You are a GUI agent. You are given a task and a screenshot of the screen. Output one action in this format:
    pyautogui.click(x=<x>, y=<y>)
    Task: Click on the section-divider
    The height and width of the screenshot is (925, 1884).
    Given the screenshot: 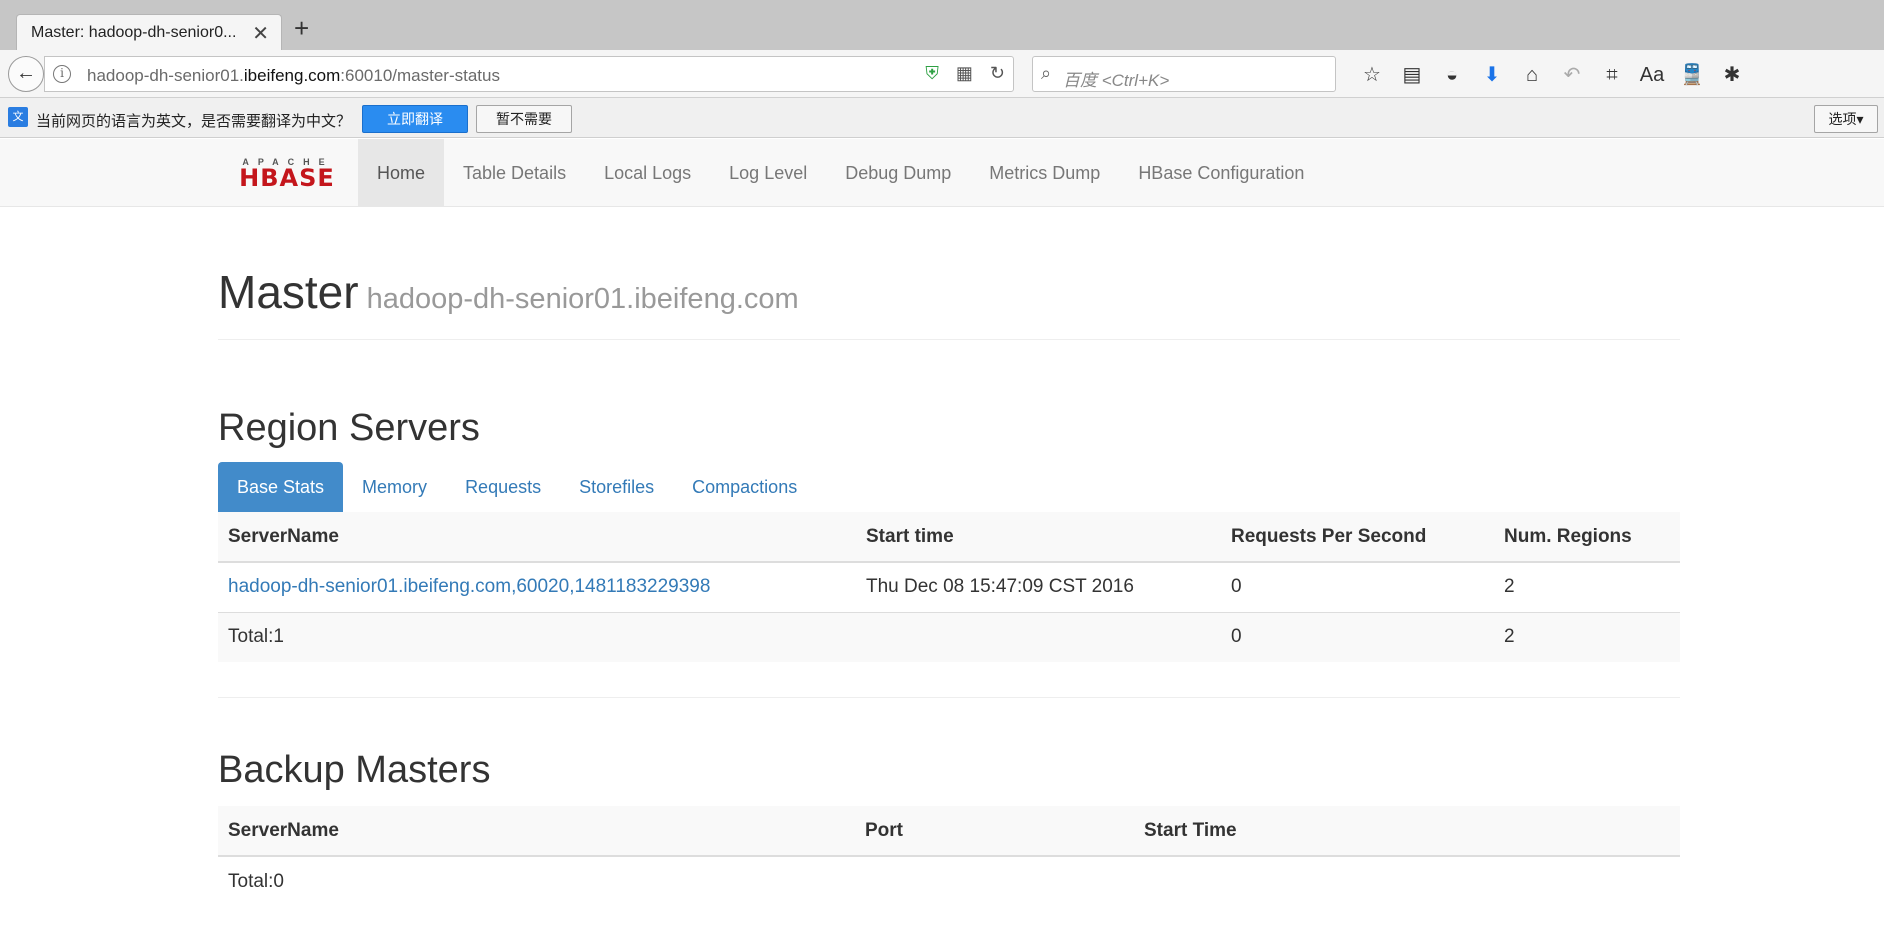 What is the action you would take?
    pyautogui.click(x=949, y=697)
    